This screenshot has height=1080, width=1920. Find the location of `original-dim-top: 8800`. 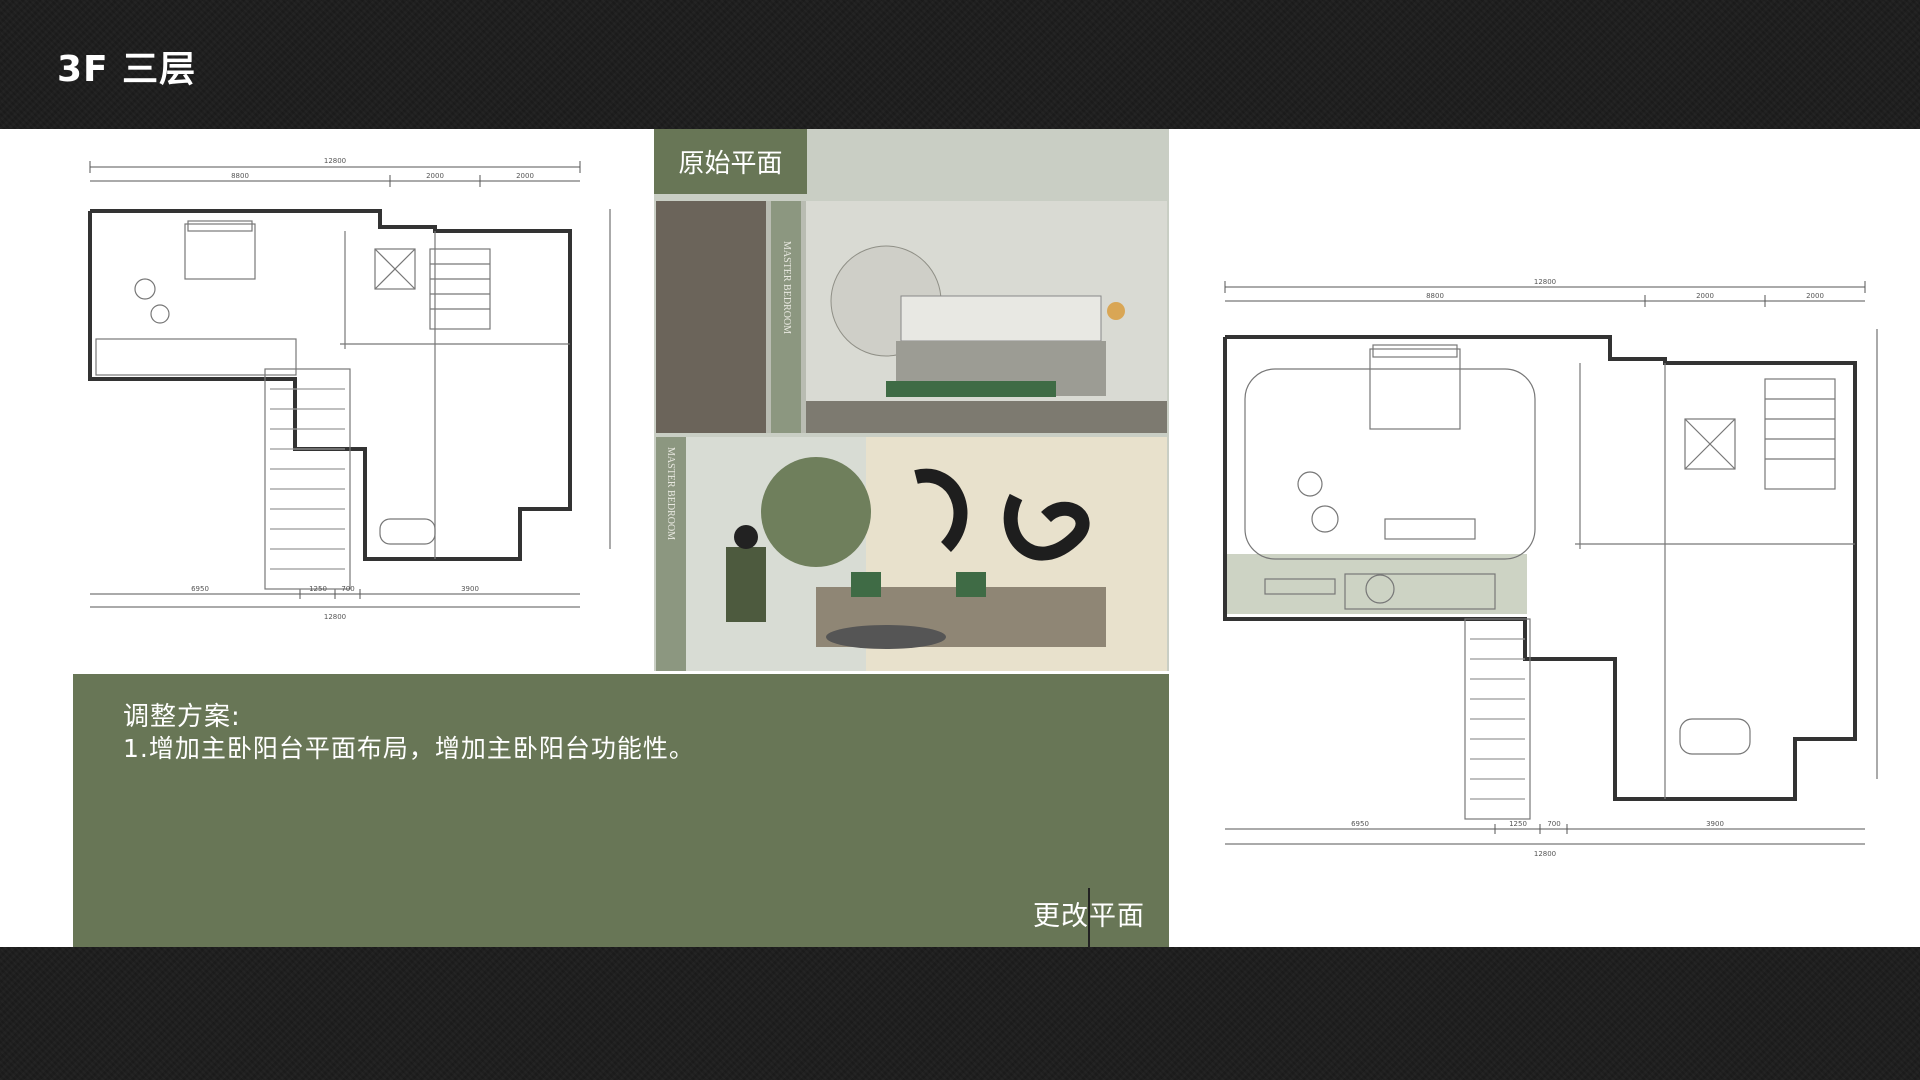

original-dim-top: 8800 is located at coordinates (240, 176).